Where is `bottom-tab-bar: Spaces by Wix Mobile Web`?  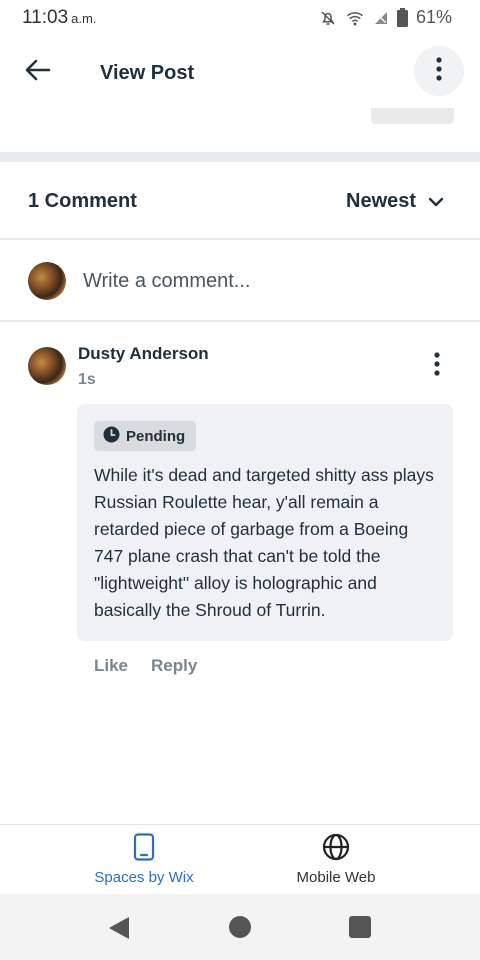
bottom-tab-bar: Spaces by Wix Mobile Web is located at coordinates (240, 859).